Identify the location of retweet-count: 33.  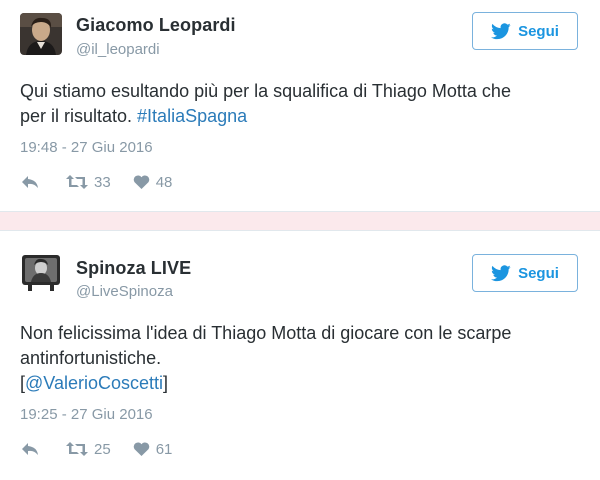
(102, 182).